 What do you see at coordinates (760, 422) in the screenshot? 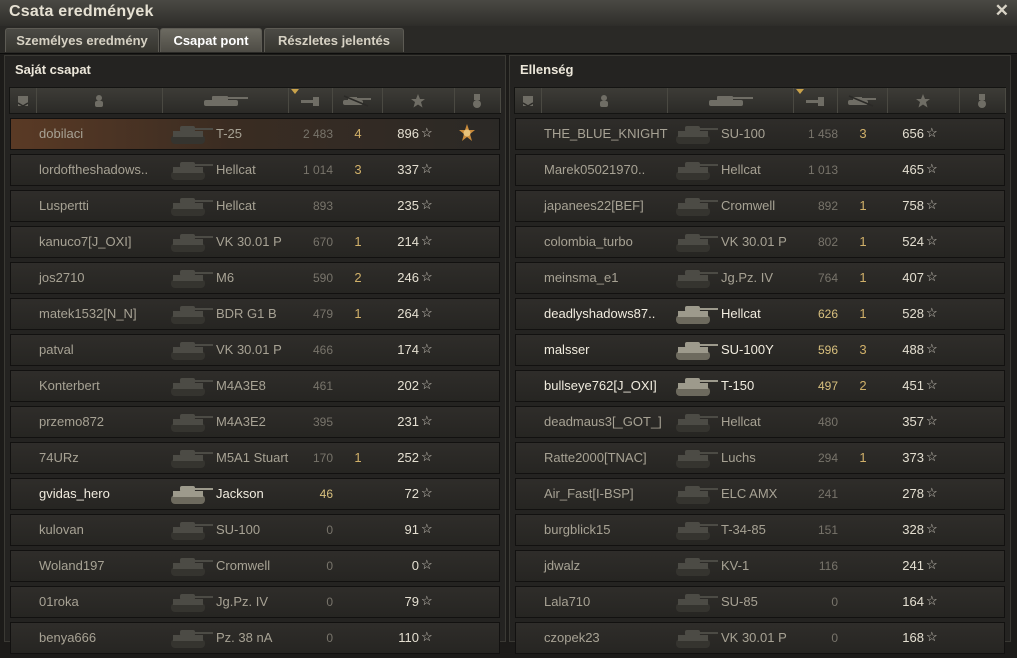
I see `player-row: deadmaus3[_GOT_] Hellcat 480 357 ☆` at bounding box center [760, 422].